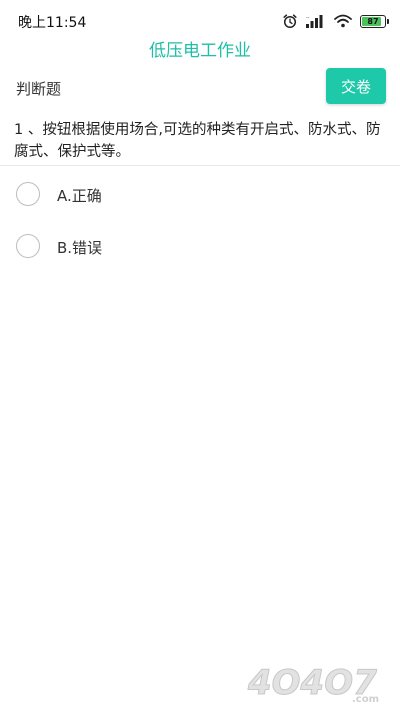 The image size is (400, 710). Describe the element at coordinates (79, 196) in the screenshot. I see `option-label: A.正确` at that location.